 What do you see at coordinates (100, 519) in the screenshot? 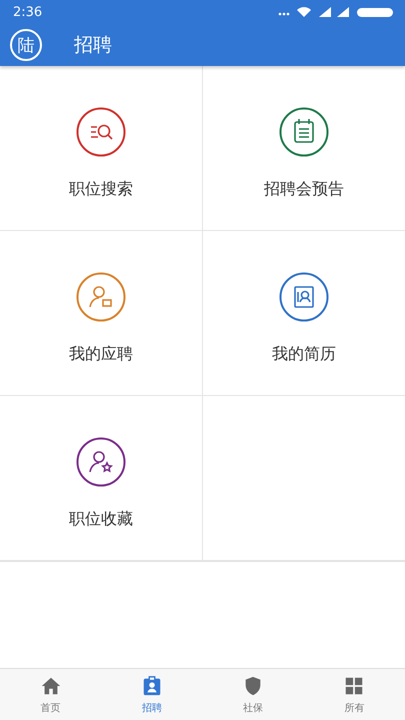
I see `tile-label: 职位收藏` at bounding box center [100, 519].